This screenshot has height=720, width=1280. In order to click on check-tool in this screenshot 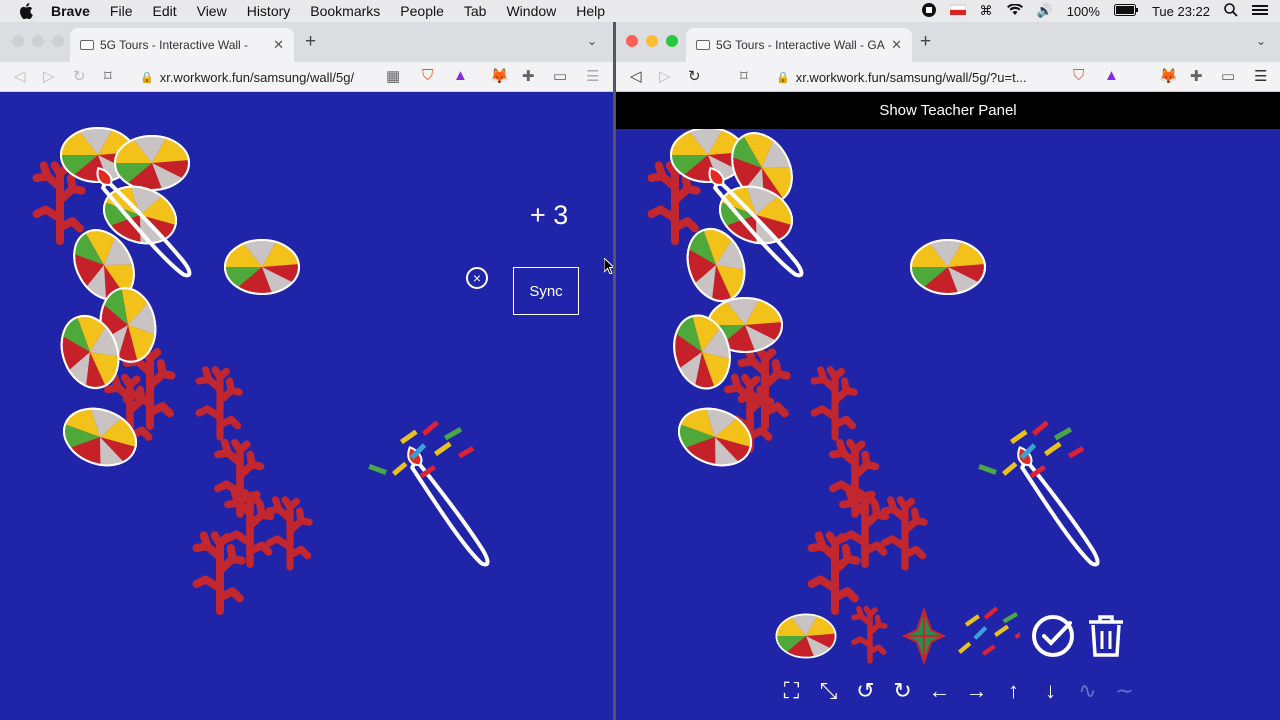, I will do `click(1053, 638)`.